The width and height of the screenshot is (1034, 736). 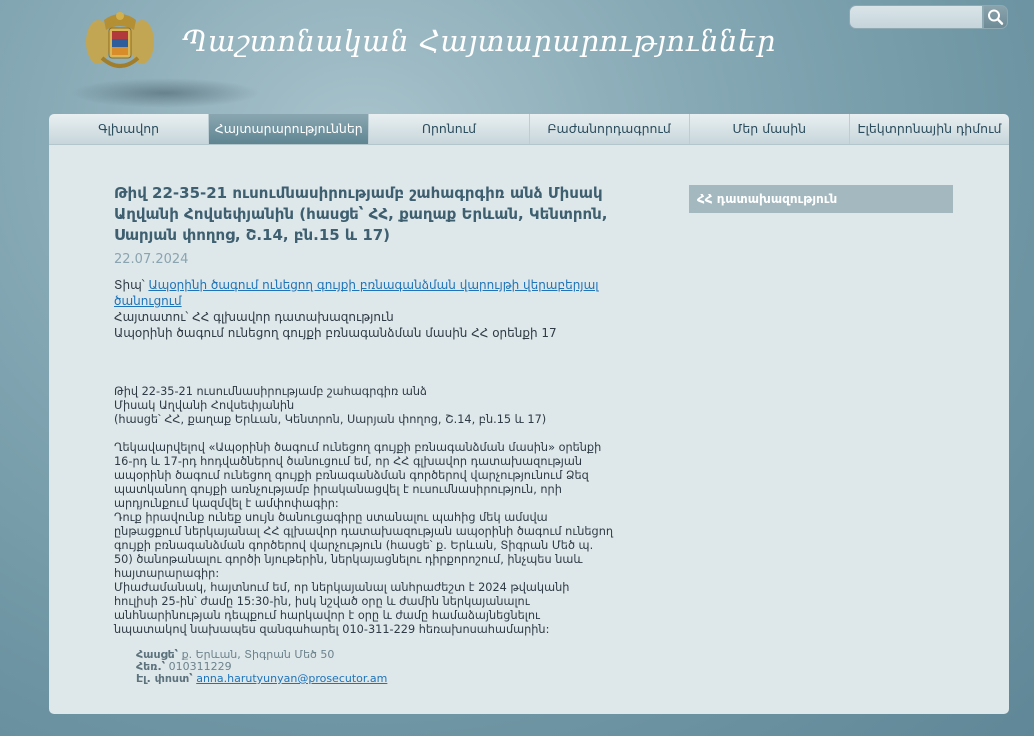 I want to click on search-icon, so click(x=996, y=17).